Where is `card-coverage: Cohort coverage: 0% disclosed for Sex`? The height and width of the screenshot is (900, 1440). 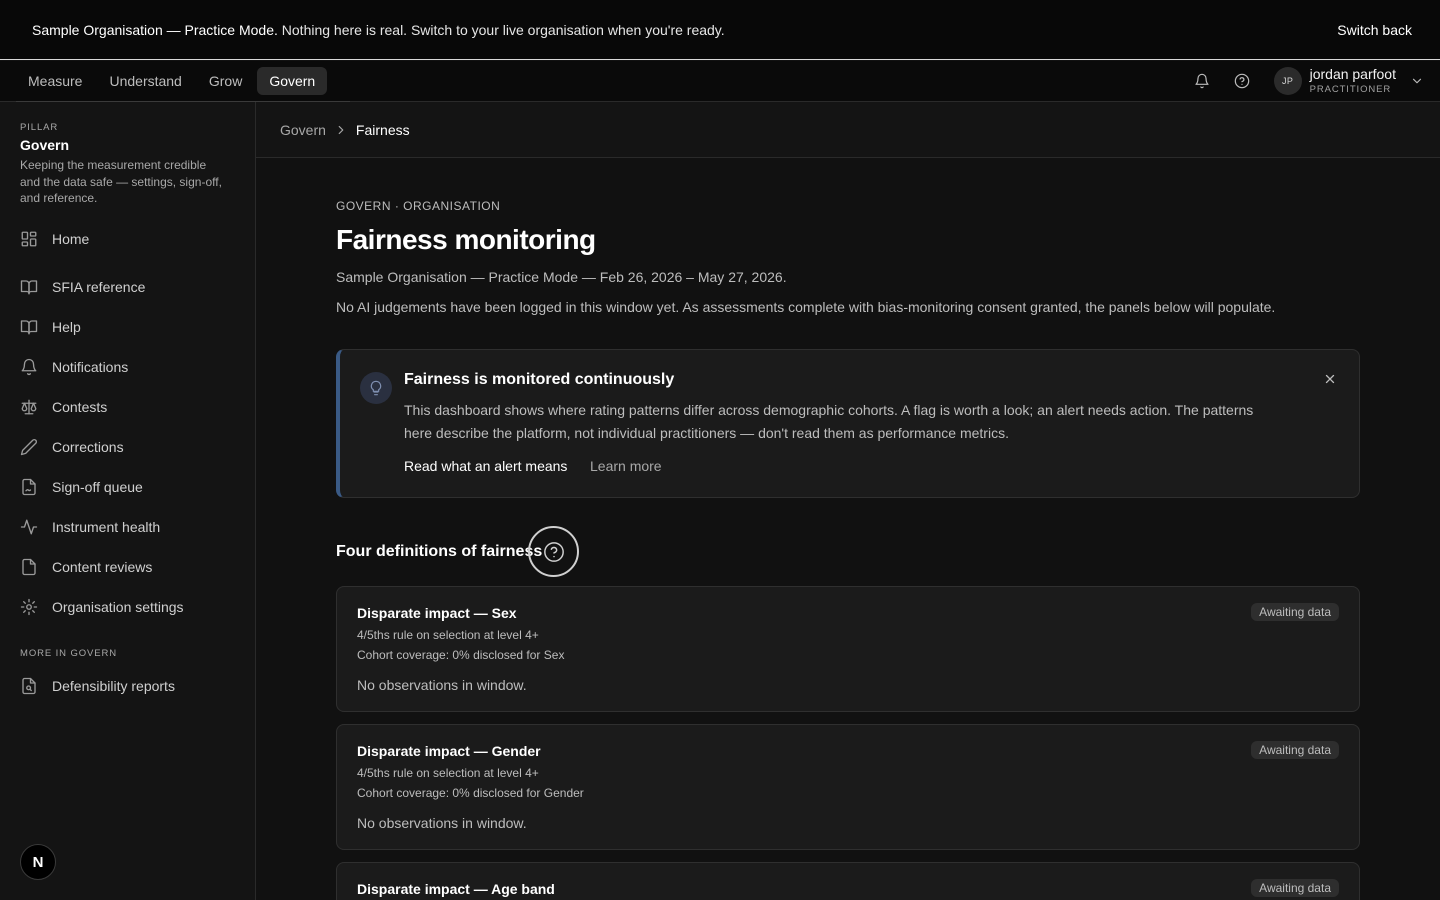
card-coverage: Cohort coverage: 0% disclosed for Sex is located at coordinates (461, 655).